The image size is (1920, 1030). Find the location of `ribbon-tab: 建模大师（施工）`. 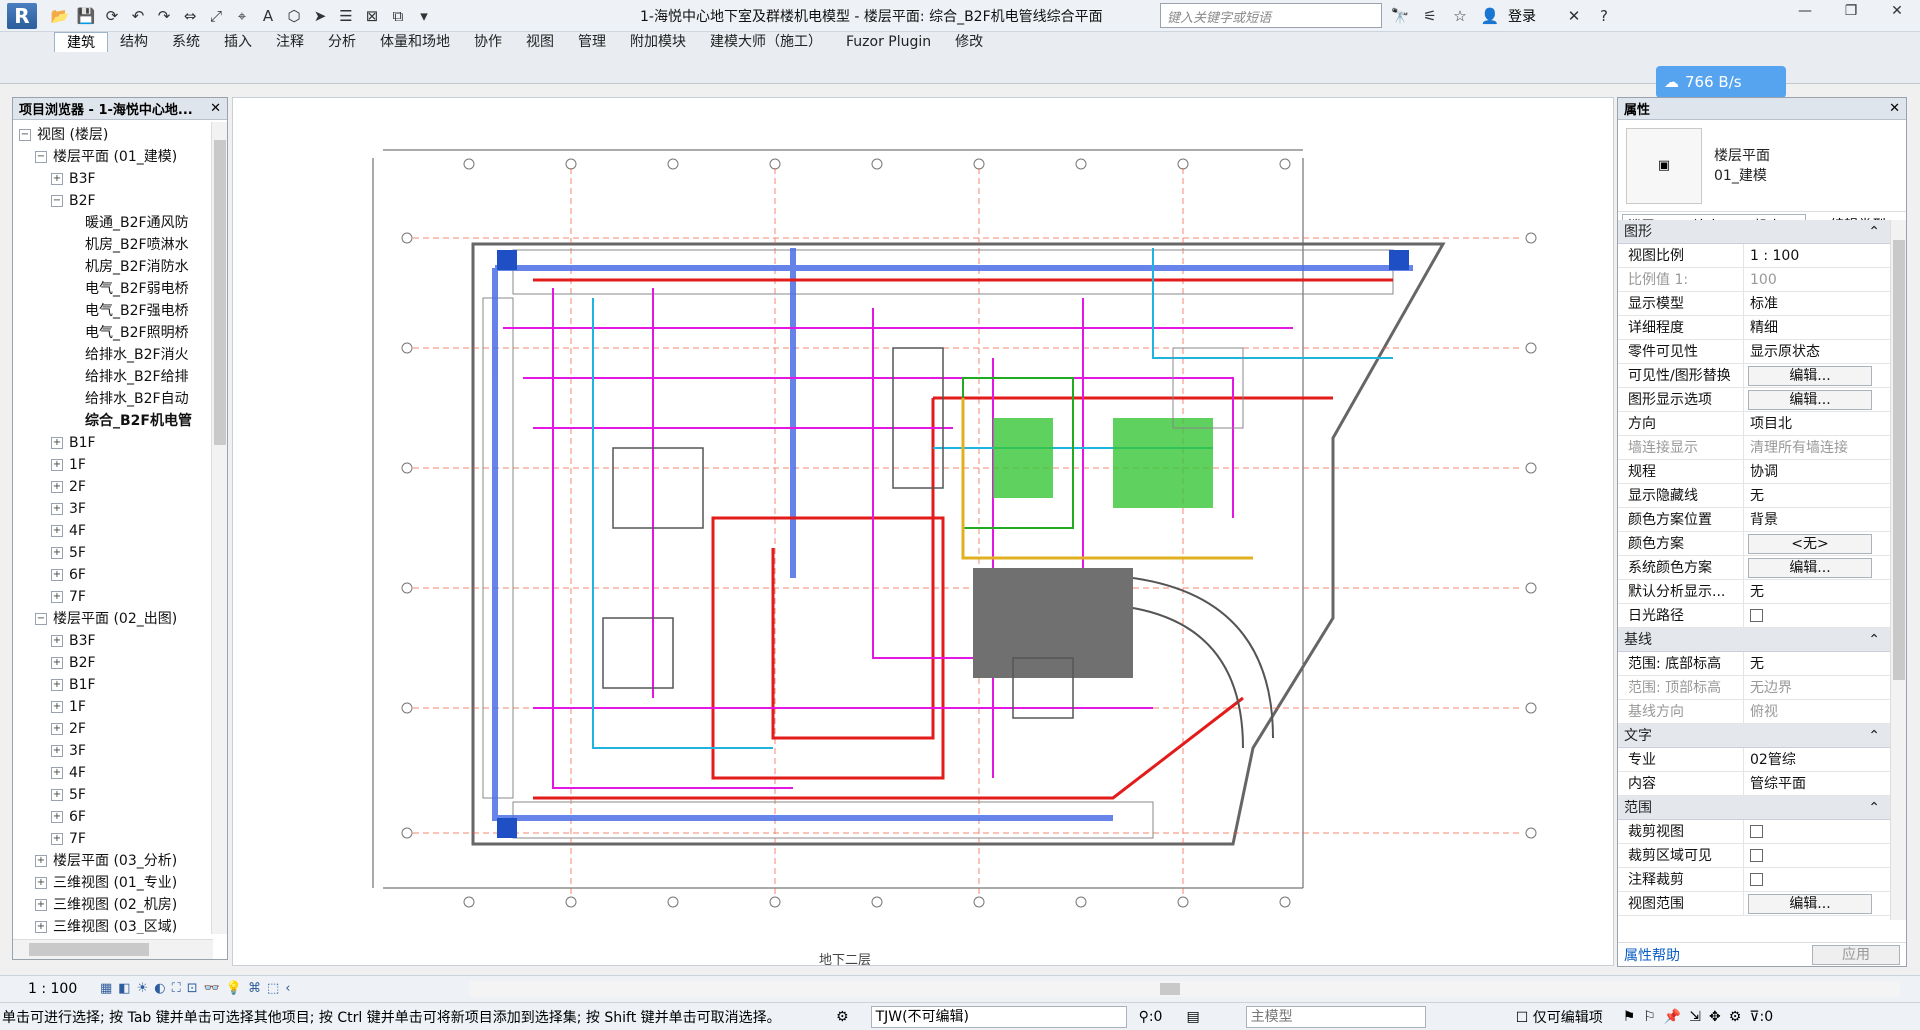

ribbon-tab: 建模大师（施工） is located at coordinates (766, 42).